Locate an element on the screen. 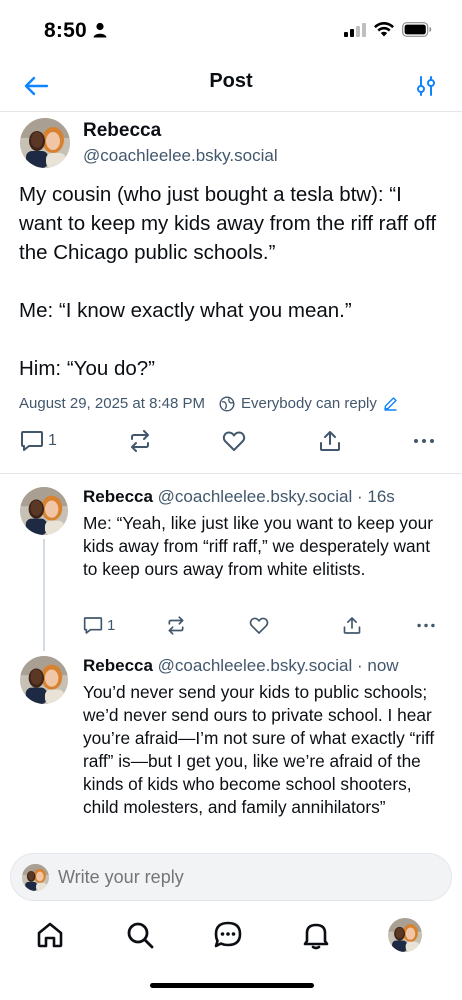  post-header: Post is located at coordinates (231, 86).